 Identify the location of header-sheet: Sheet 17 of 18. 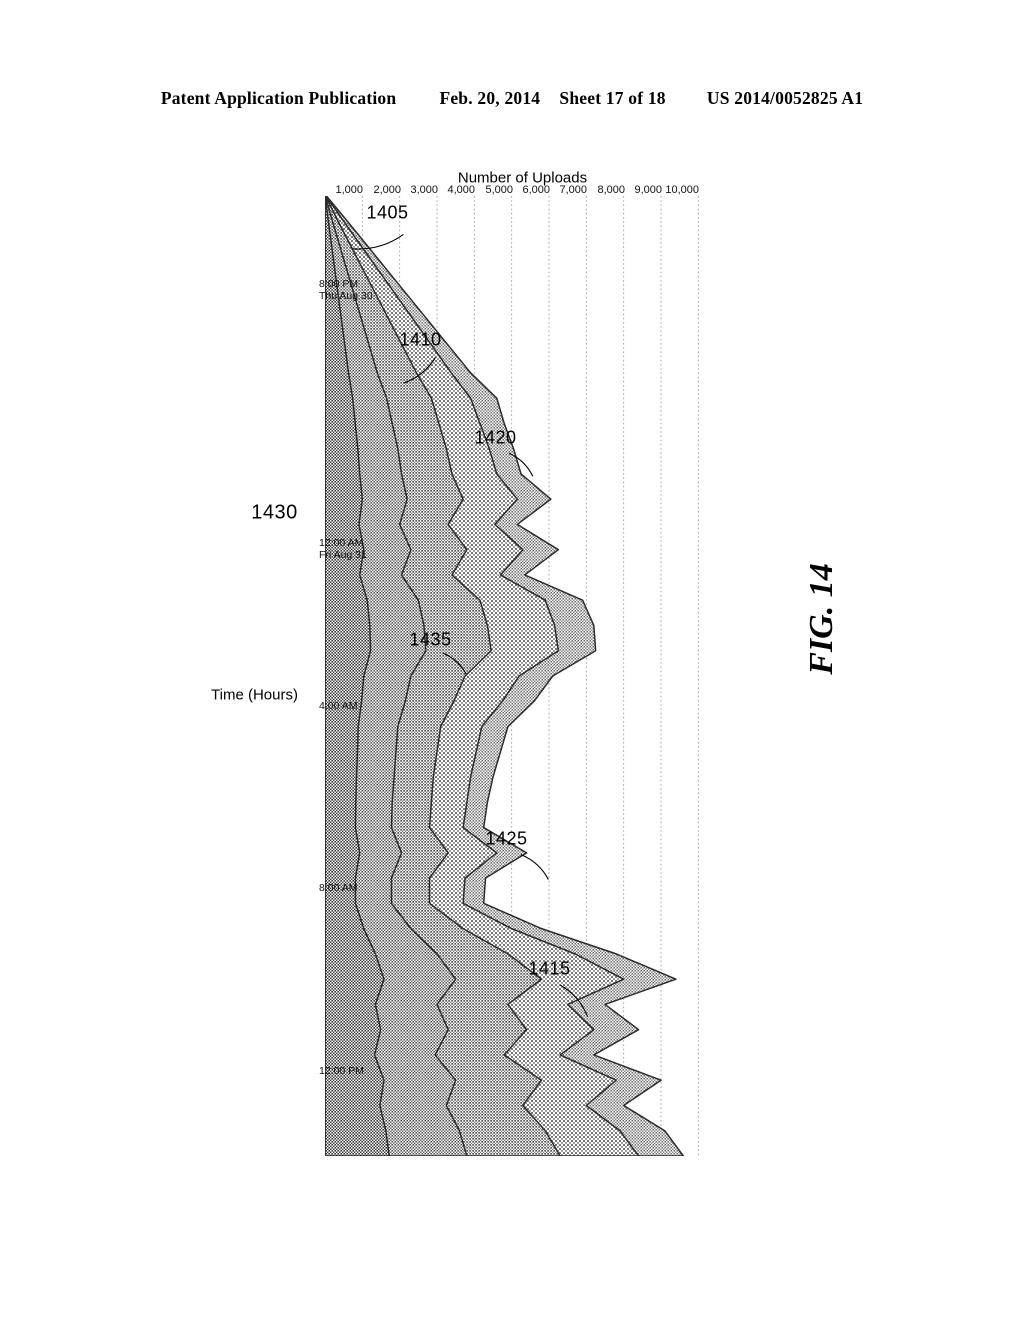
(612, 98).